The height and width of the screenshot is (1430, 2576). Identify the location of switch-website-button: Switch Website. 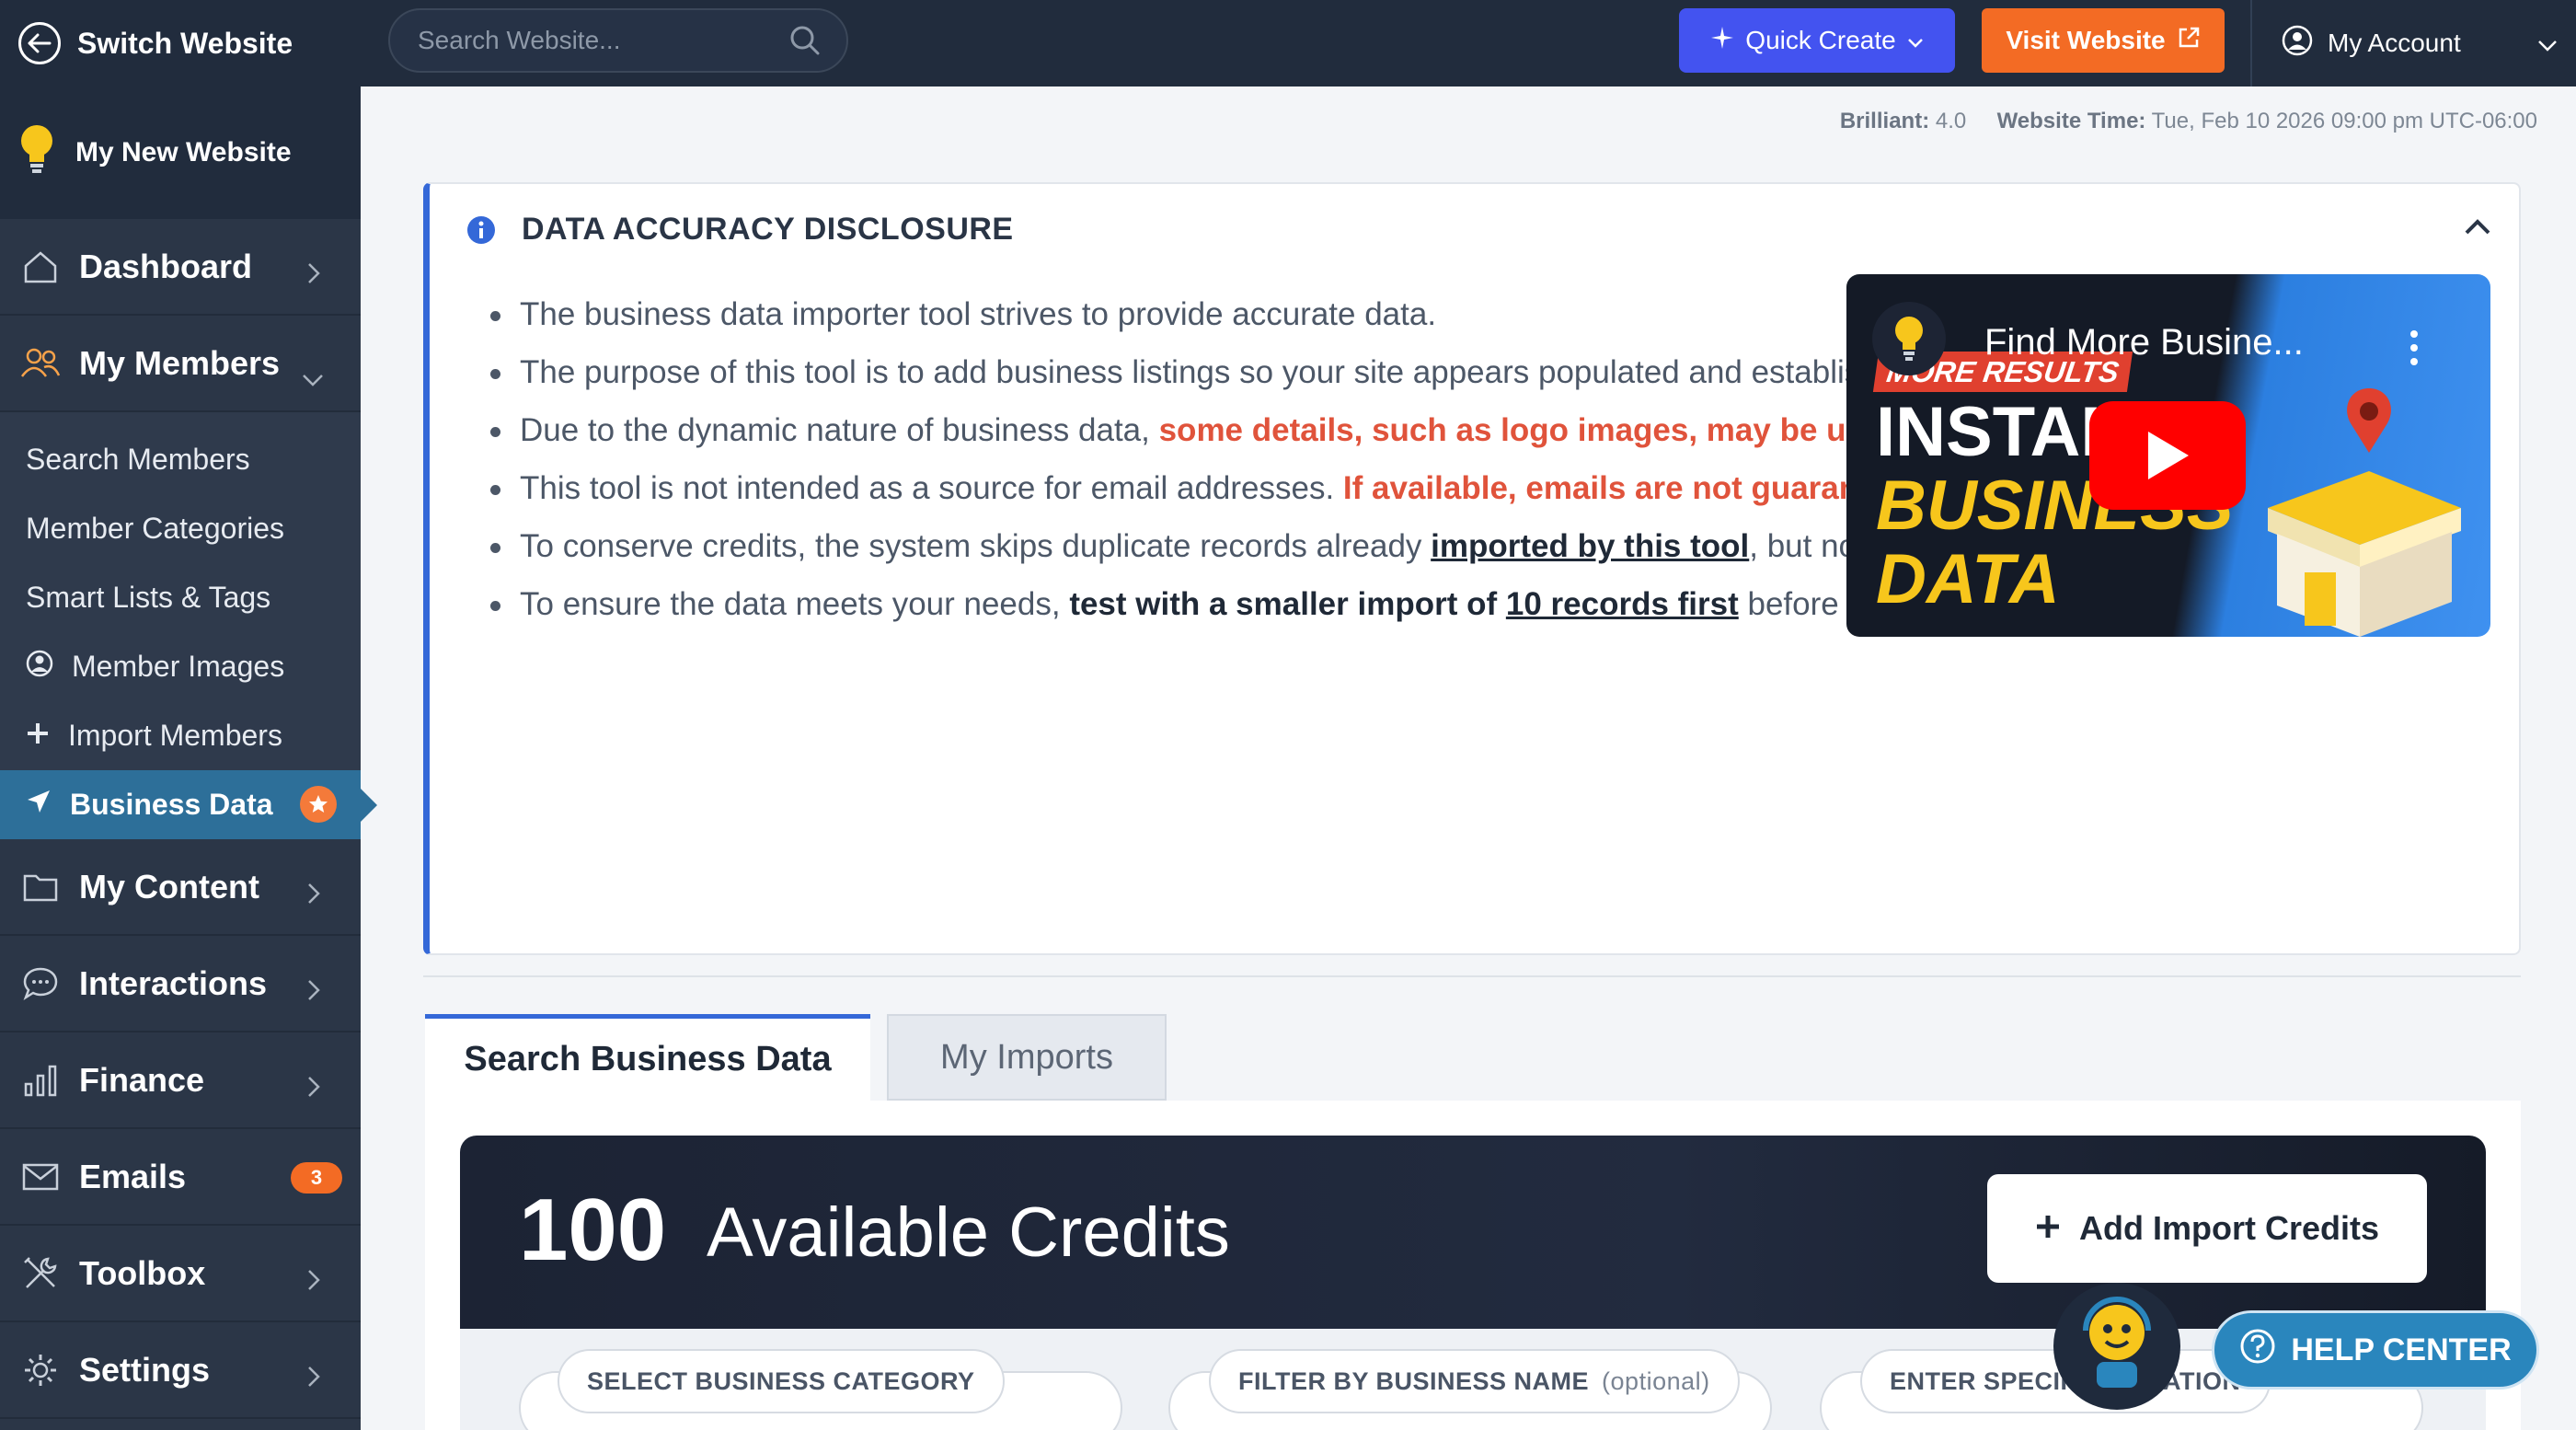
(180, 43).